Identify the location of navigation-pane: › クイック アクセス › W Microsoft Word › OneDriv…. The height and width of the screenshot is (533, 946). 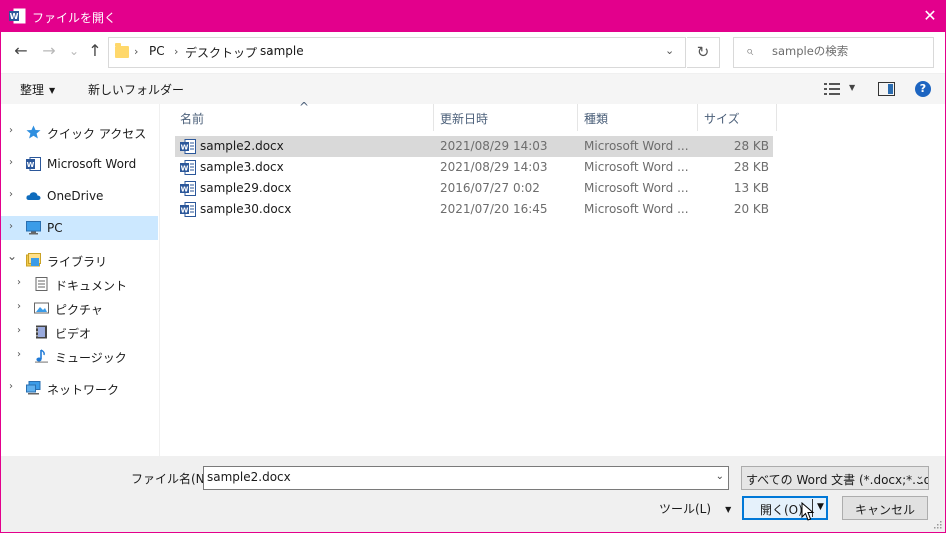
(80, 280).